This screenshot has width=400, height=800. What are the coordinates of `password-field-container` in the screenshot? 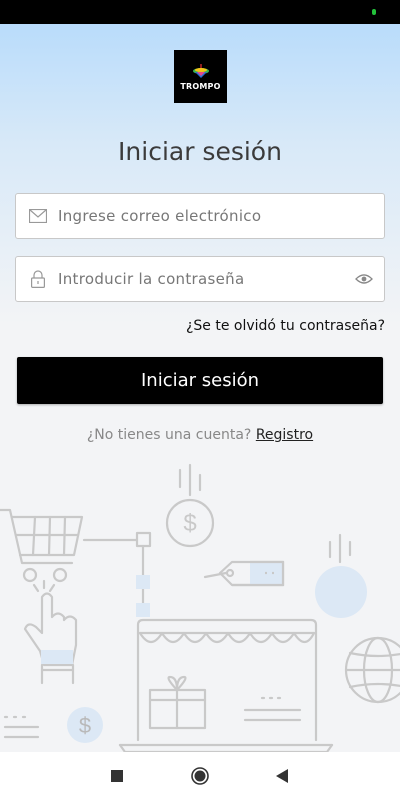 It's located at (200, 279).